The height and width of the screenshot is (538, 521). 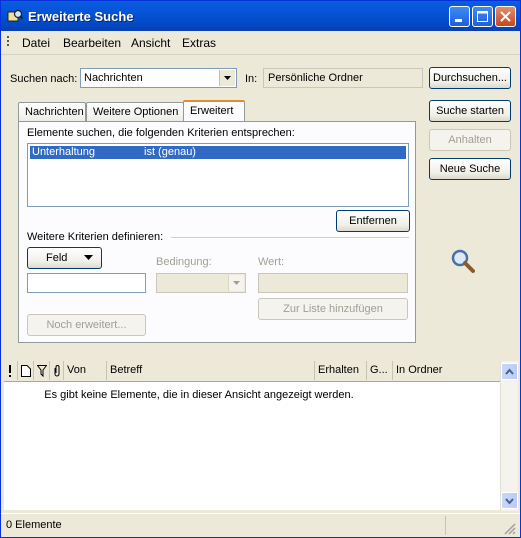 I want to click on criteria-row: Unterhaltung ist (genau), so click(x=218, y=152).